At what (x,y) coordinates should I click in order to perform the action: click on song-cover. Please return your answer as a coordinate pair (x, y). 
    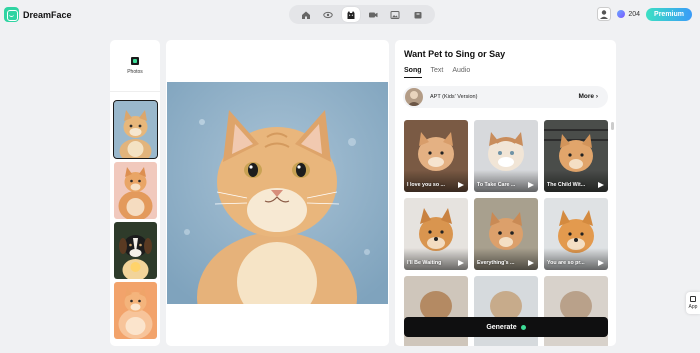
    Looking at the image, I should click on (414, 97).